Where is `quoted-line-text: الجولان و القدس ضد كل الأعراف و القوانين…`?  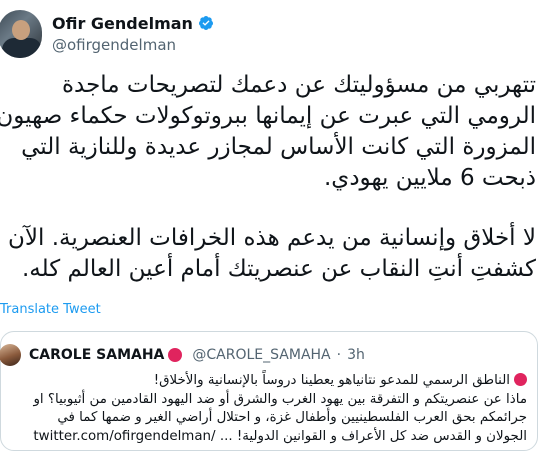 quoted-line-text: الجولان و القدس ضد كل الأعراف و القوانين… is located at coordinates (373, 436).